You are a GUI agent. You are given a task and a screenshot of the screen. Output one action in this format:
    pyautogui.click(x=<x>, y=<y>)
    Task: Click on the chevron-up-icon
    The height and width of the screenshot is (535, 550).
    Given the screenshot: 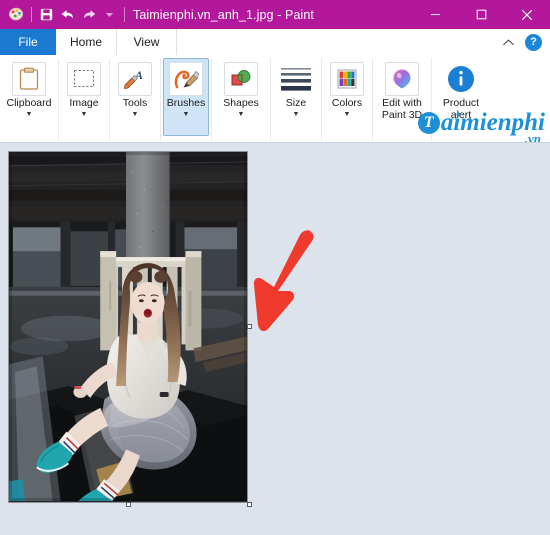 What is the action you would take?
    pyautogui.click(x=508, y=42)
    